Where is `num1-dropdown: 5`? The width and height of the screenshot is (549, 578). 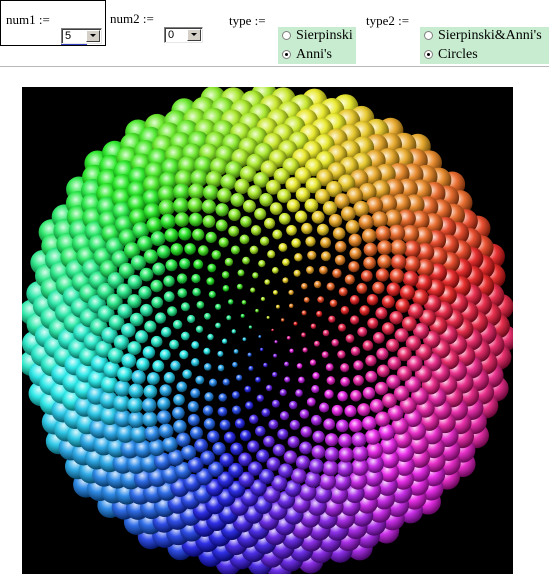 num1-dropdown: 5 is located at coordinates (81, 36).